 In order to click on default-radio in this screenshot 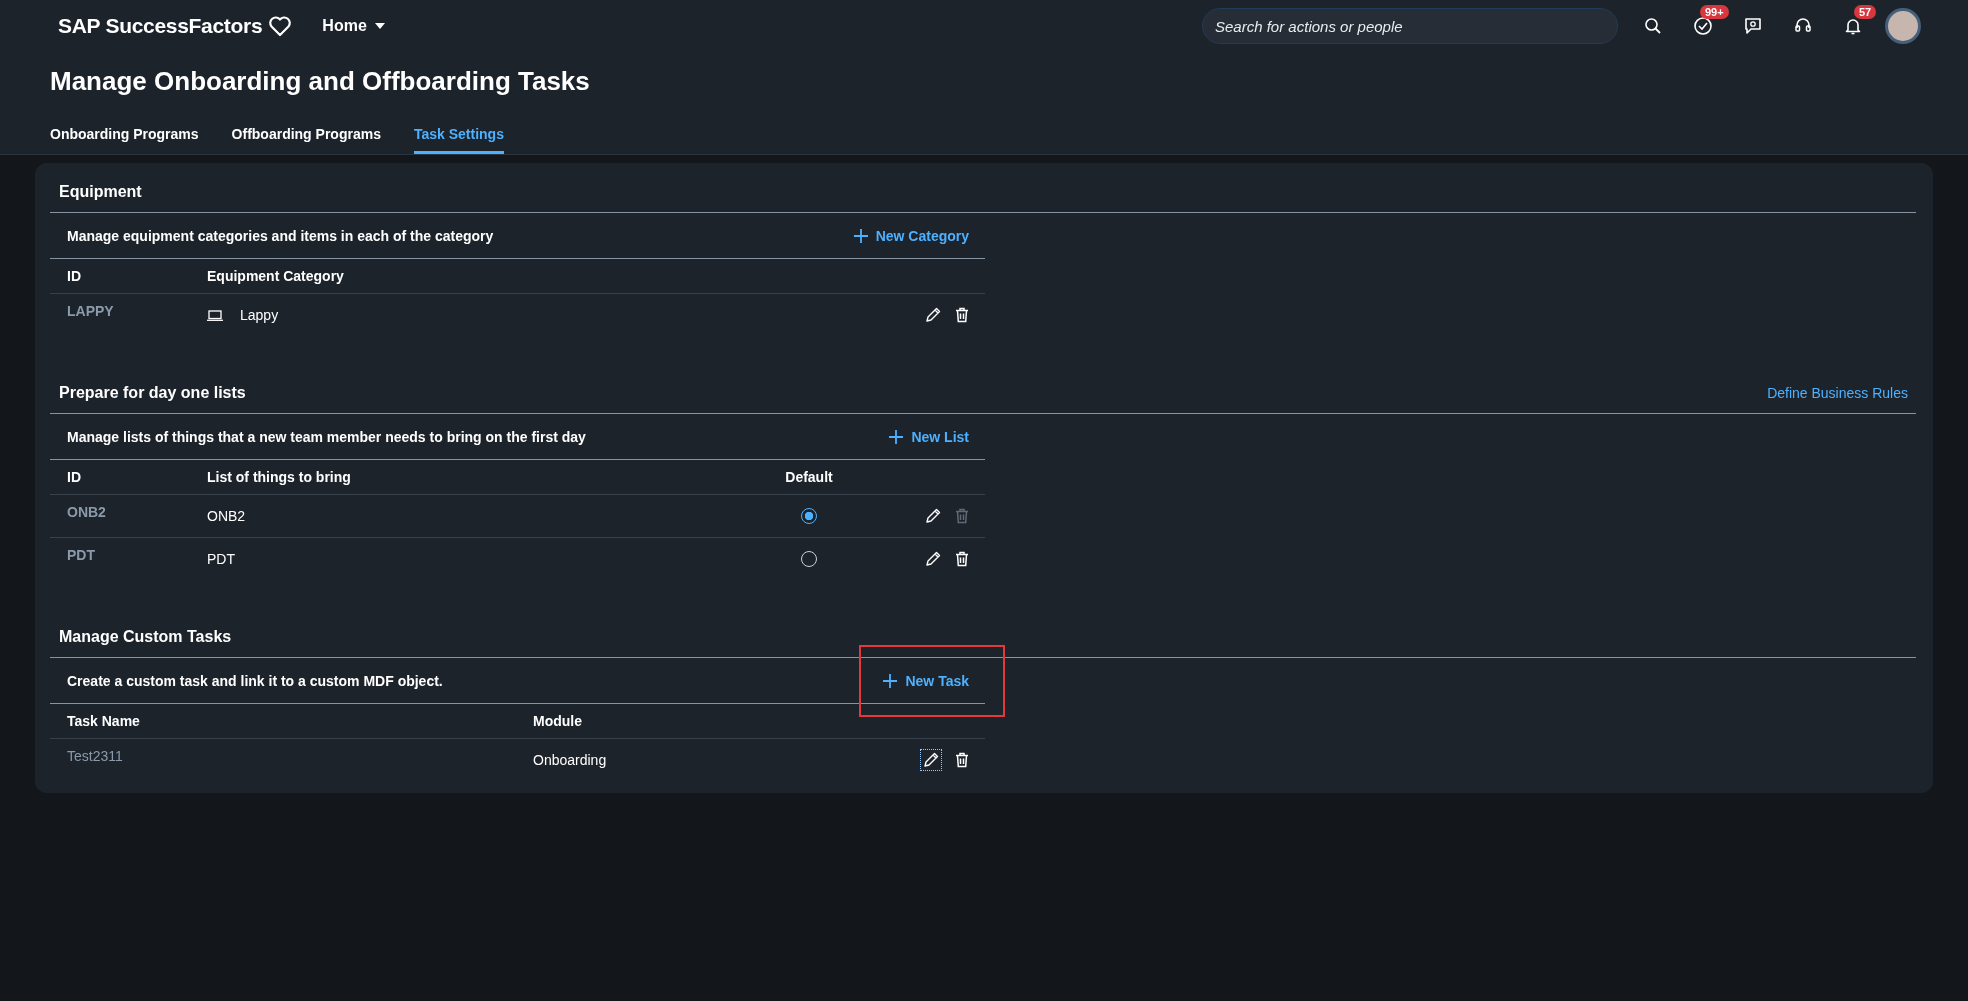, I will do `click(809, 516)`.